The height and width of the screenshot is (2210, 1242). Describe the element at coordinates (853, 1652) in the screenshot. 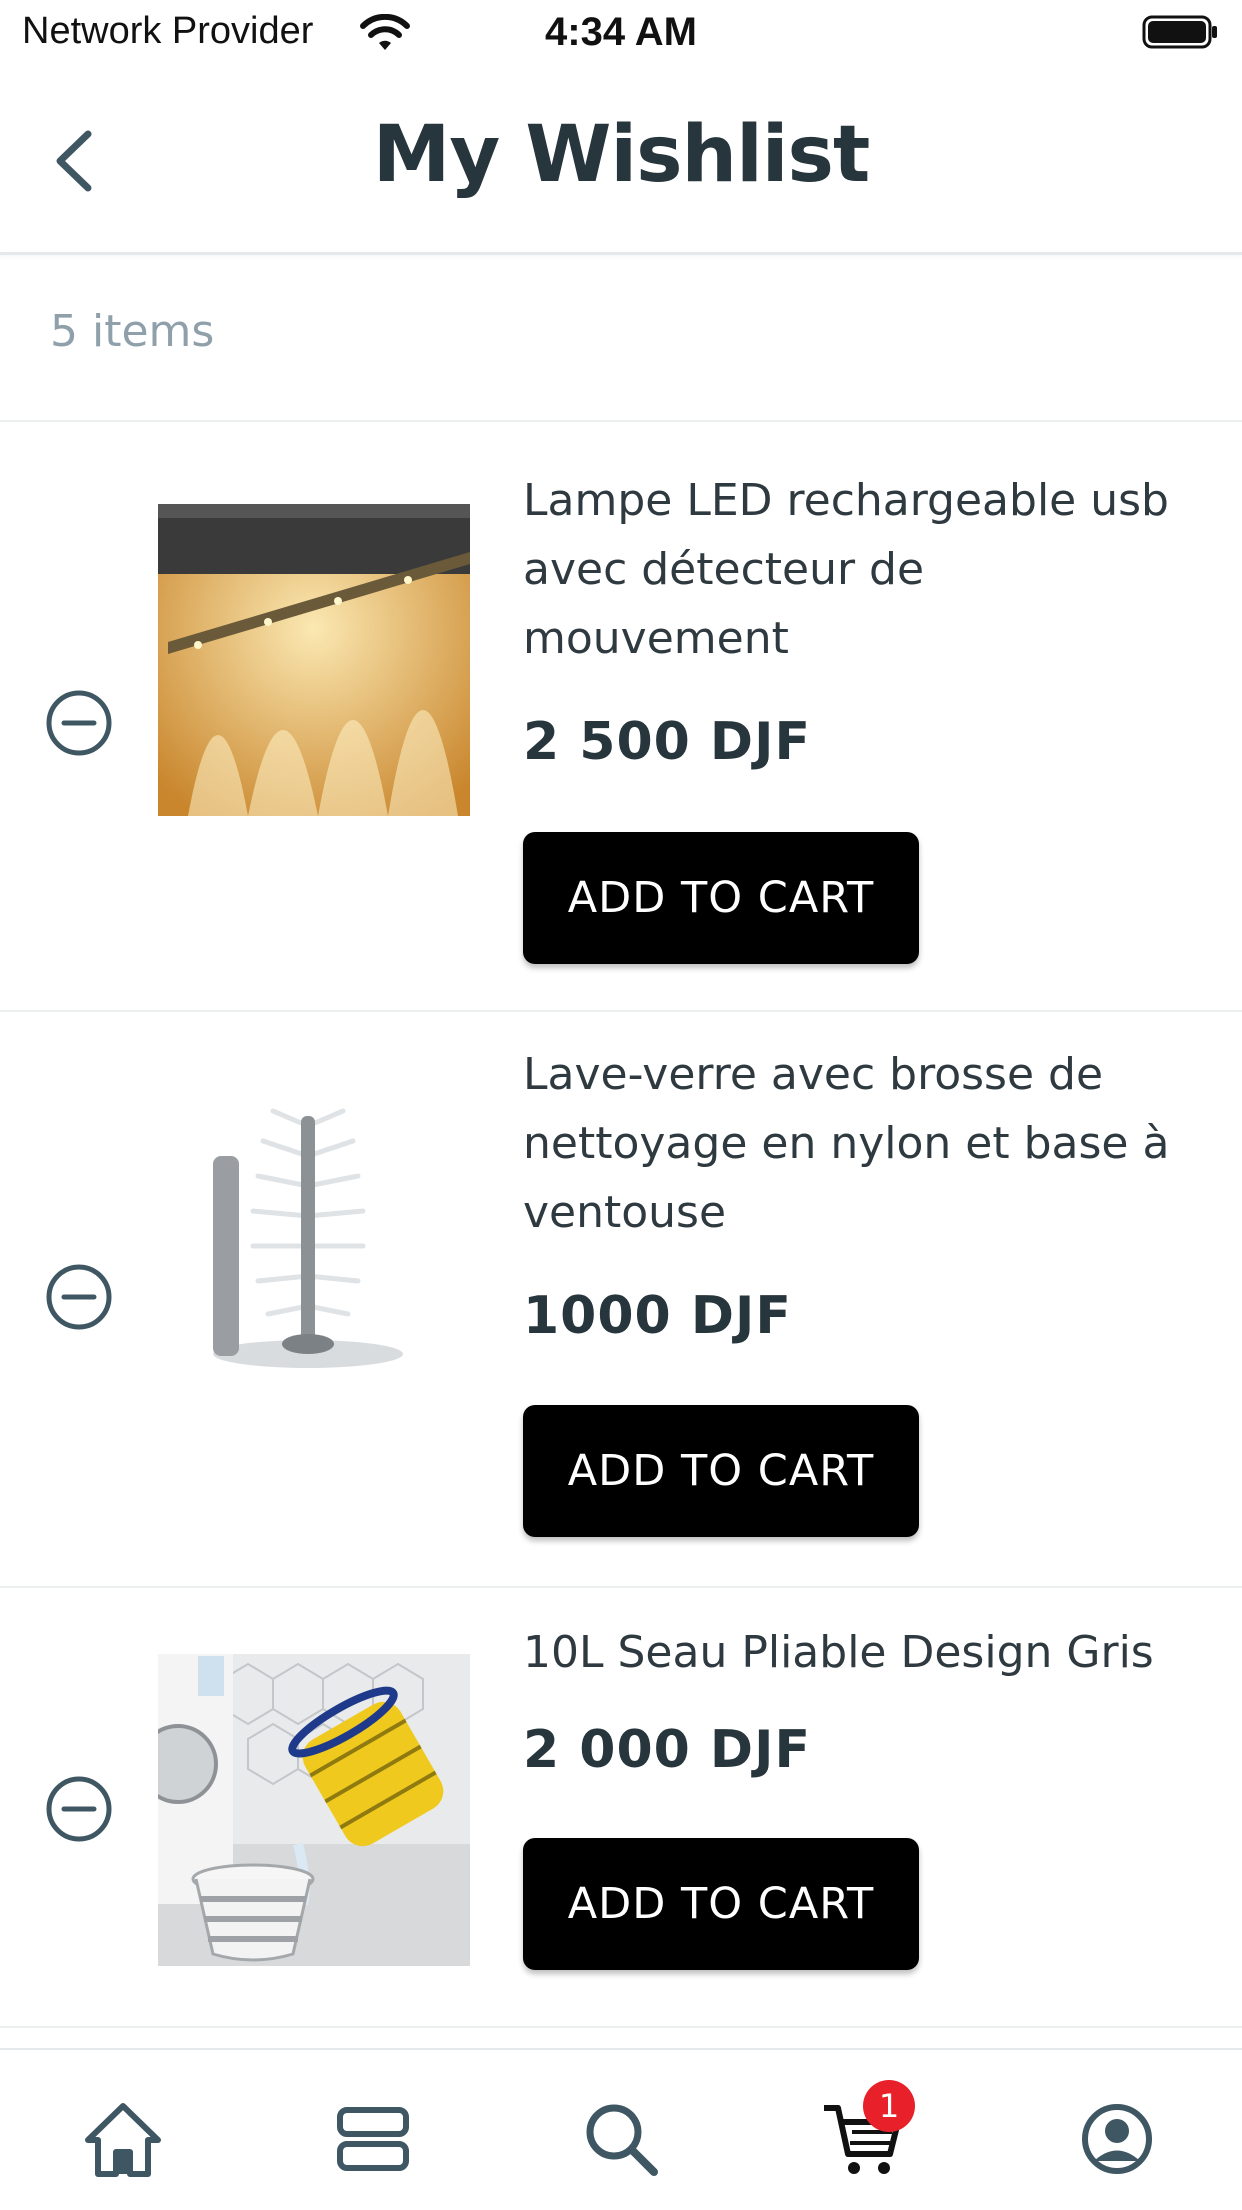

I see `product-title: 10L Seau Pliable Design Gris` at that location.